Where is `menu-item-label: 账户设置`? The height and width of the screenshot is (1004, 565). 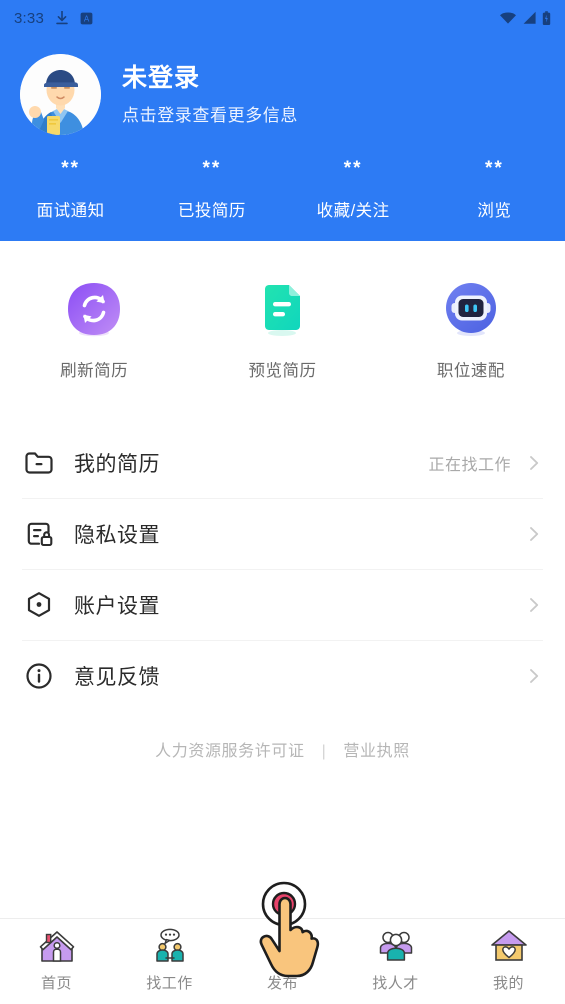
menu-item-label: 账户设置 is located at coordinates (117, 606).